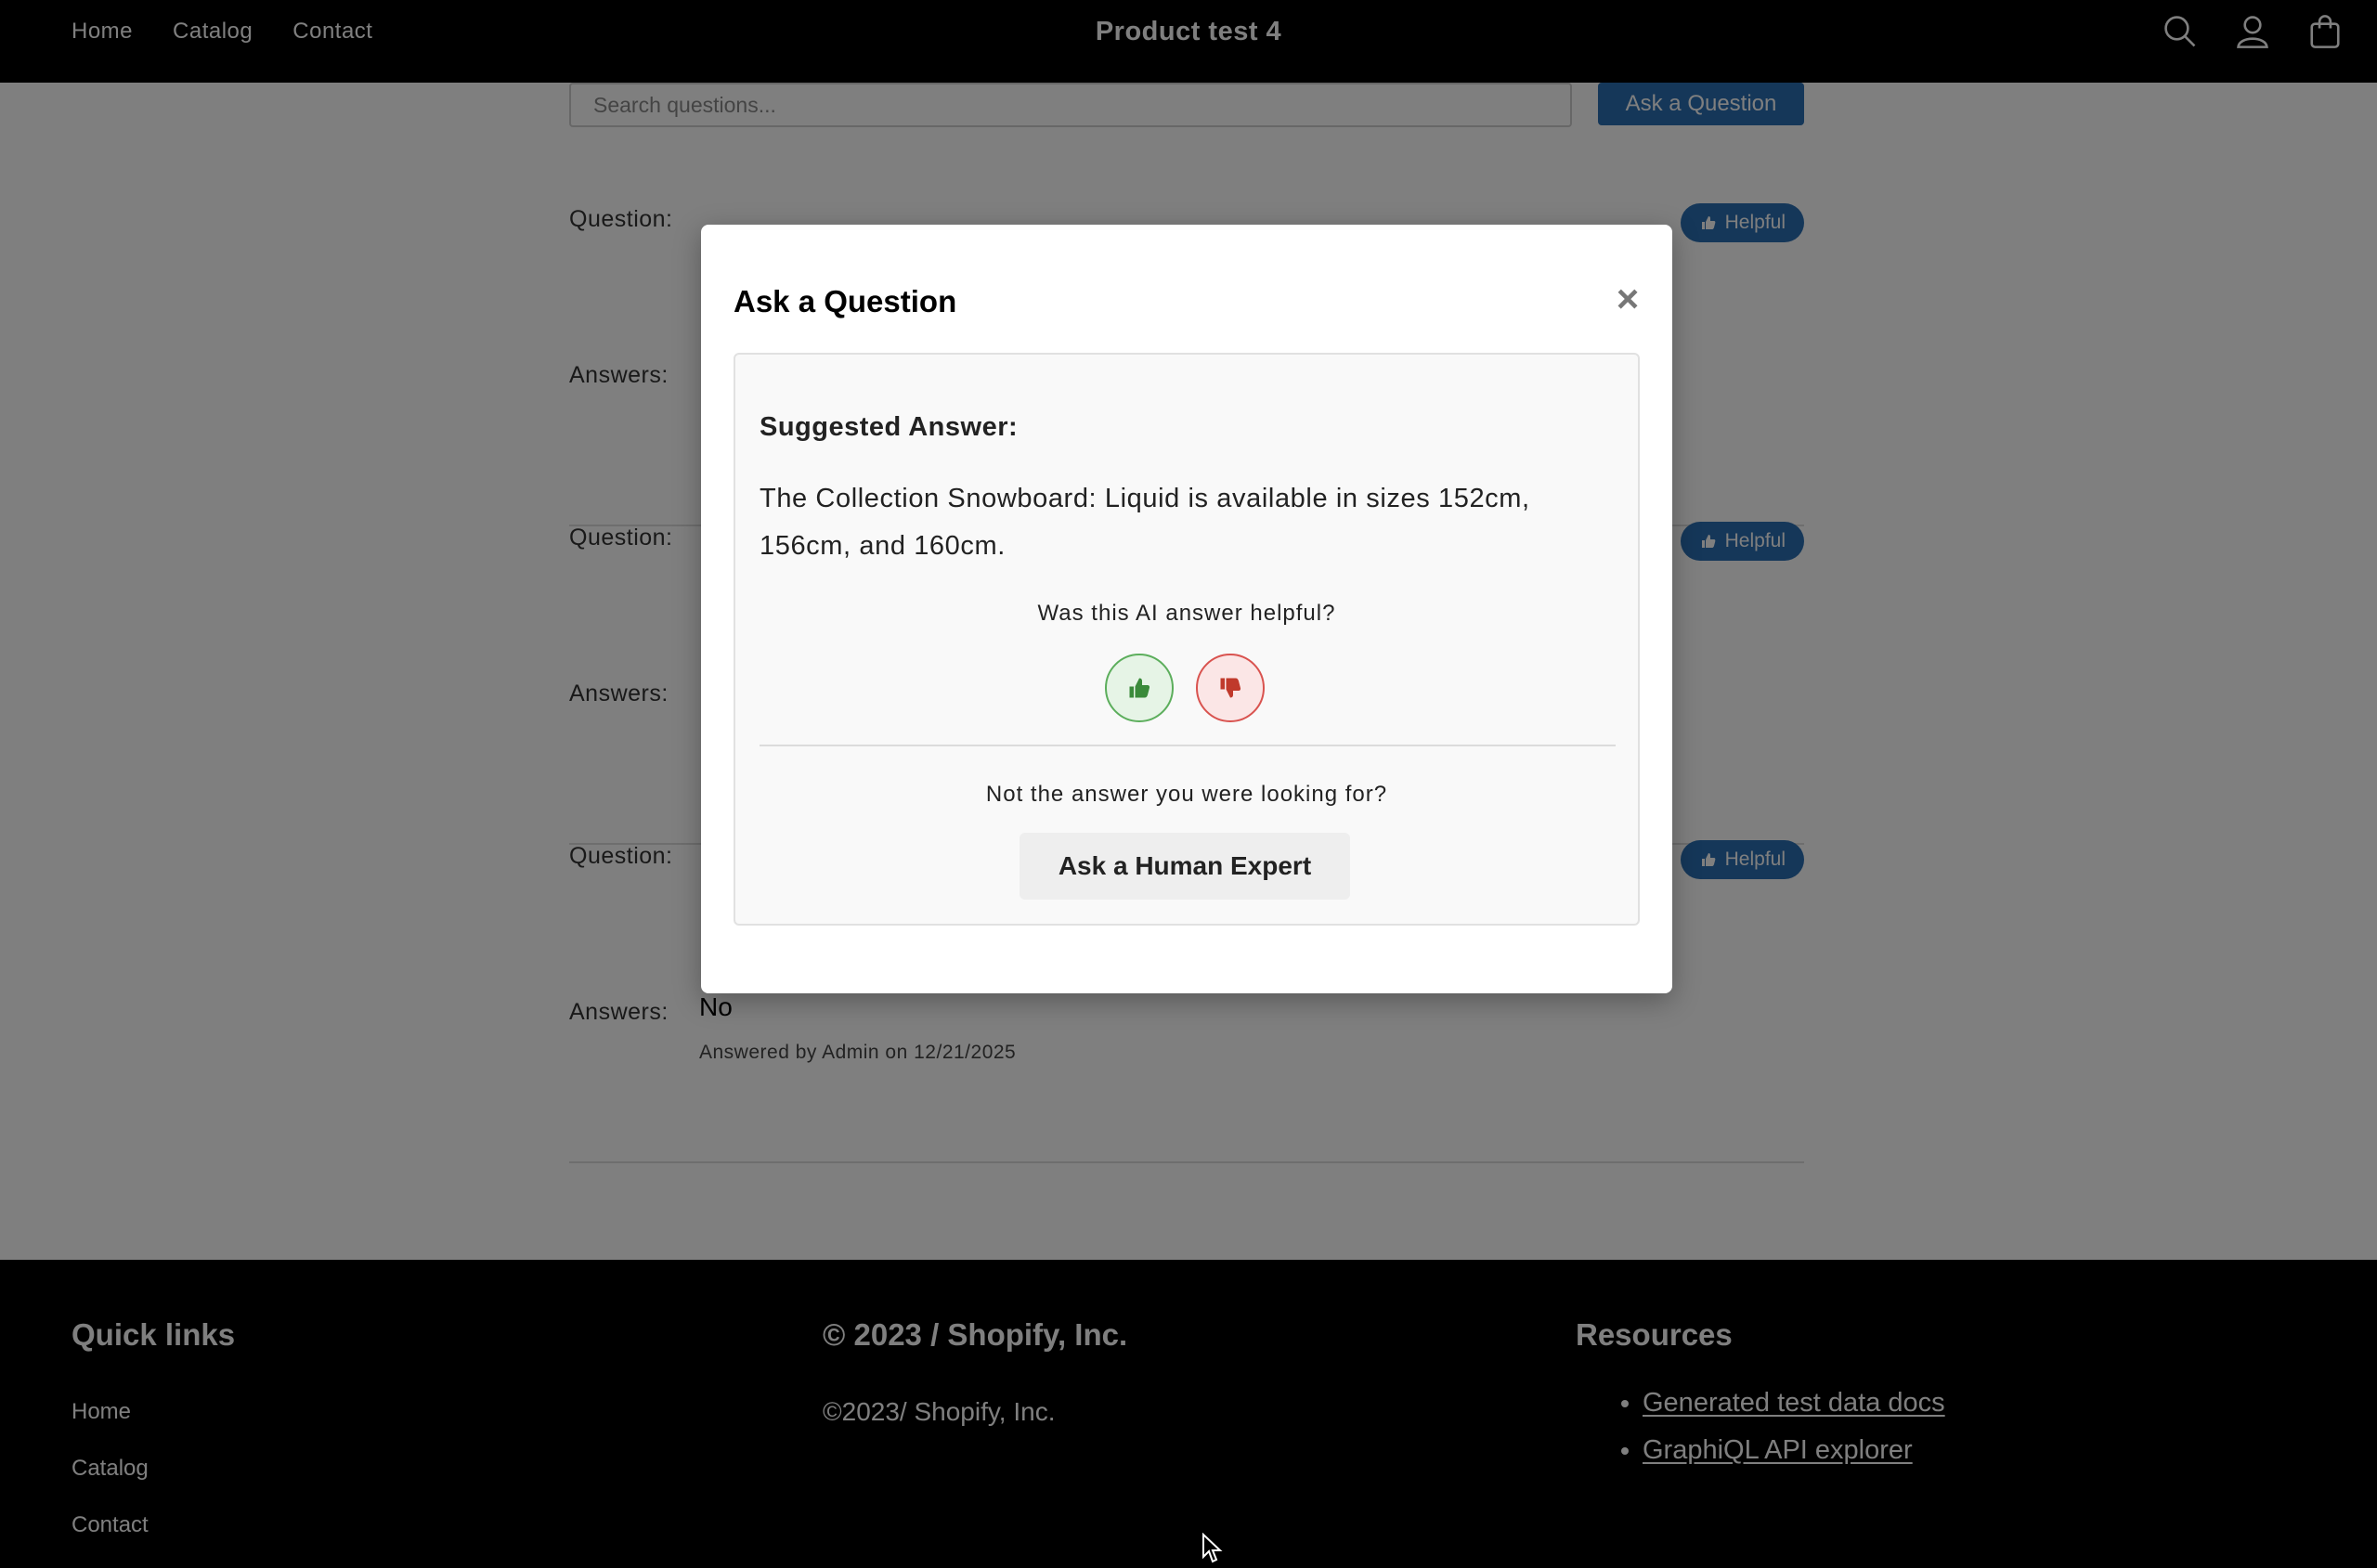  Describe the element at coordinates (1186, 614) in the screenshot. I see `feedback-question: Was this AI answer helpful?` at that location.